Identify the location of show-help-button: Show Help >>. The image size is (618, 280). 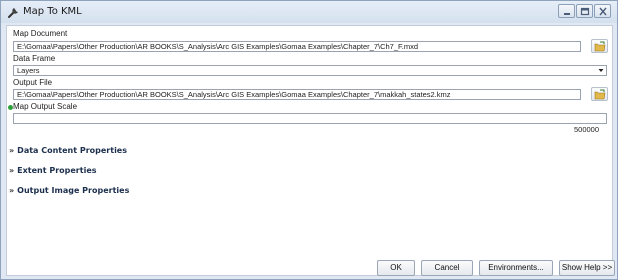
(587, 268).